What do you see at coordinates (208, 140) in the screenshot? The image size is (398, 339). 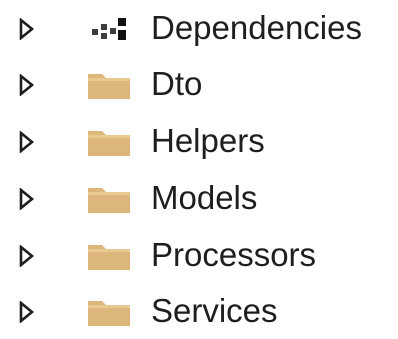 I see `tree-item-label: Helpers` at bounding box center [208, 140].